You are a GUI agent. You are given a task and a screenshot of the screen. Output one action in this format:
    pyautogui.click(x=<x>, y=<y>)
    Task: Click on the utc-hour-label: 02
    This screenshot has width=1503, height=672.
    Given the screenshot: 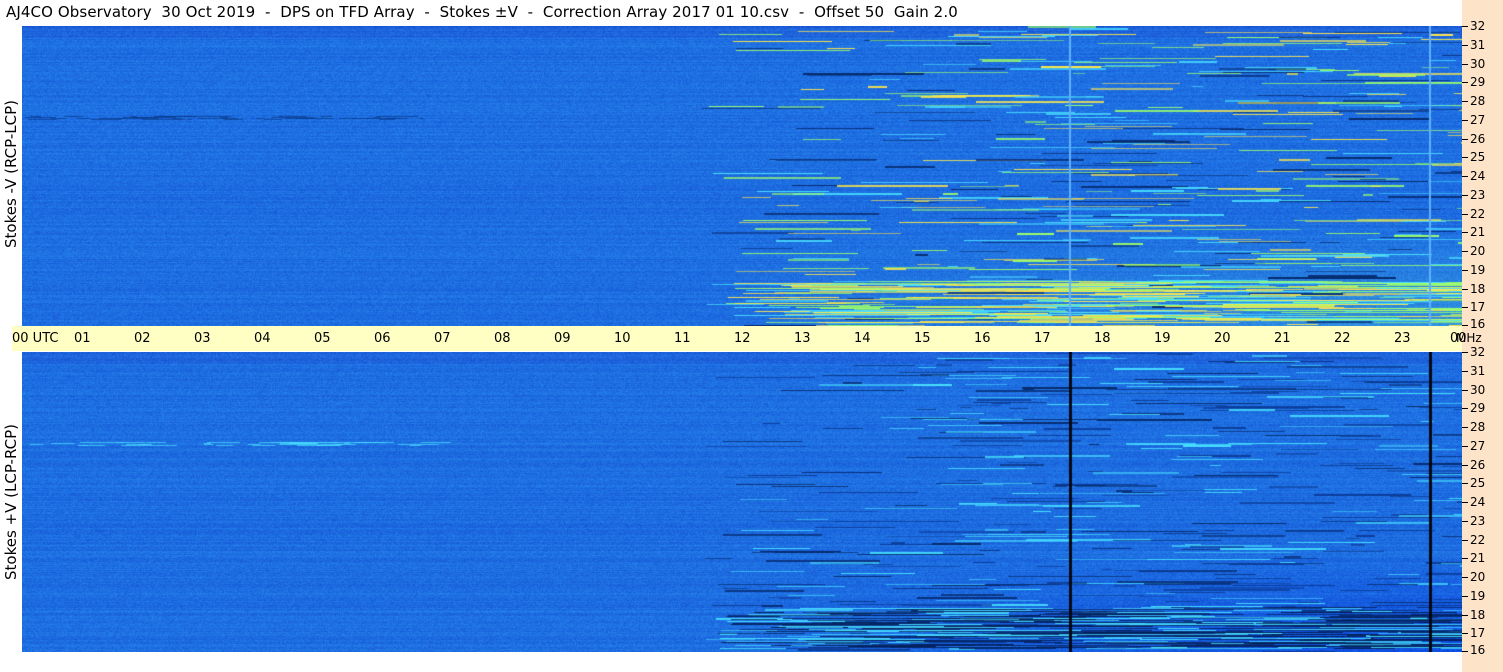 What is the action you would take?
    pyautogui.click(x=142, y=338)
    